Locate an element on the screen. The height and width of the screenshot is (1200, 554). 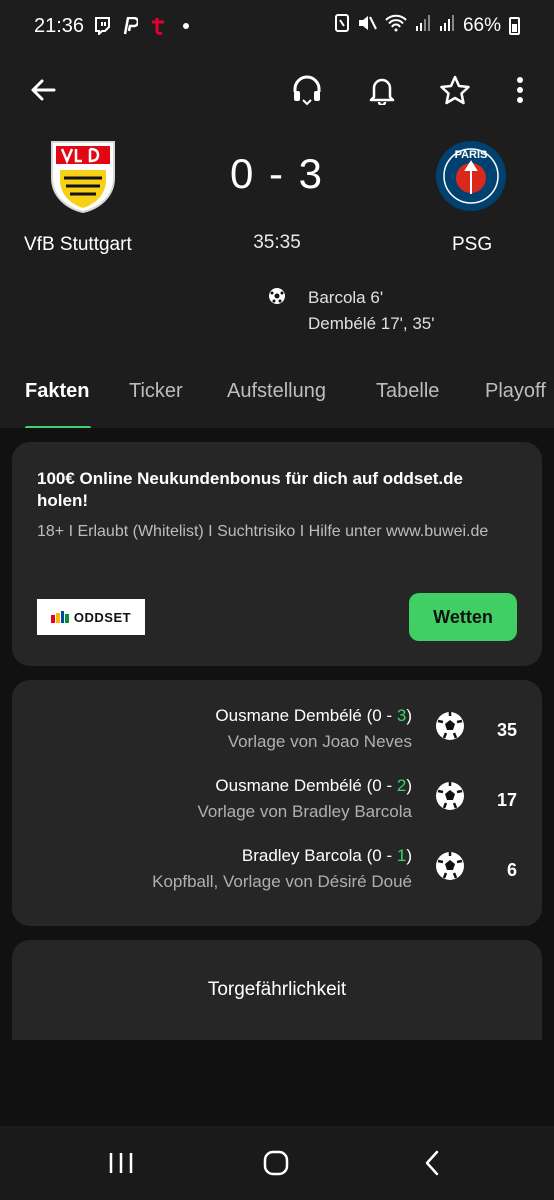
goal-minute: 35 is located at coordinates (506, 730).